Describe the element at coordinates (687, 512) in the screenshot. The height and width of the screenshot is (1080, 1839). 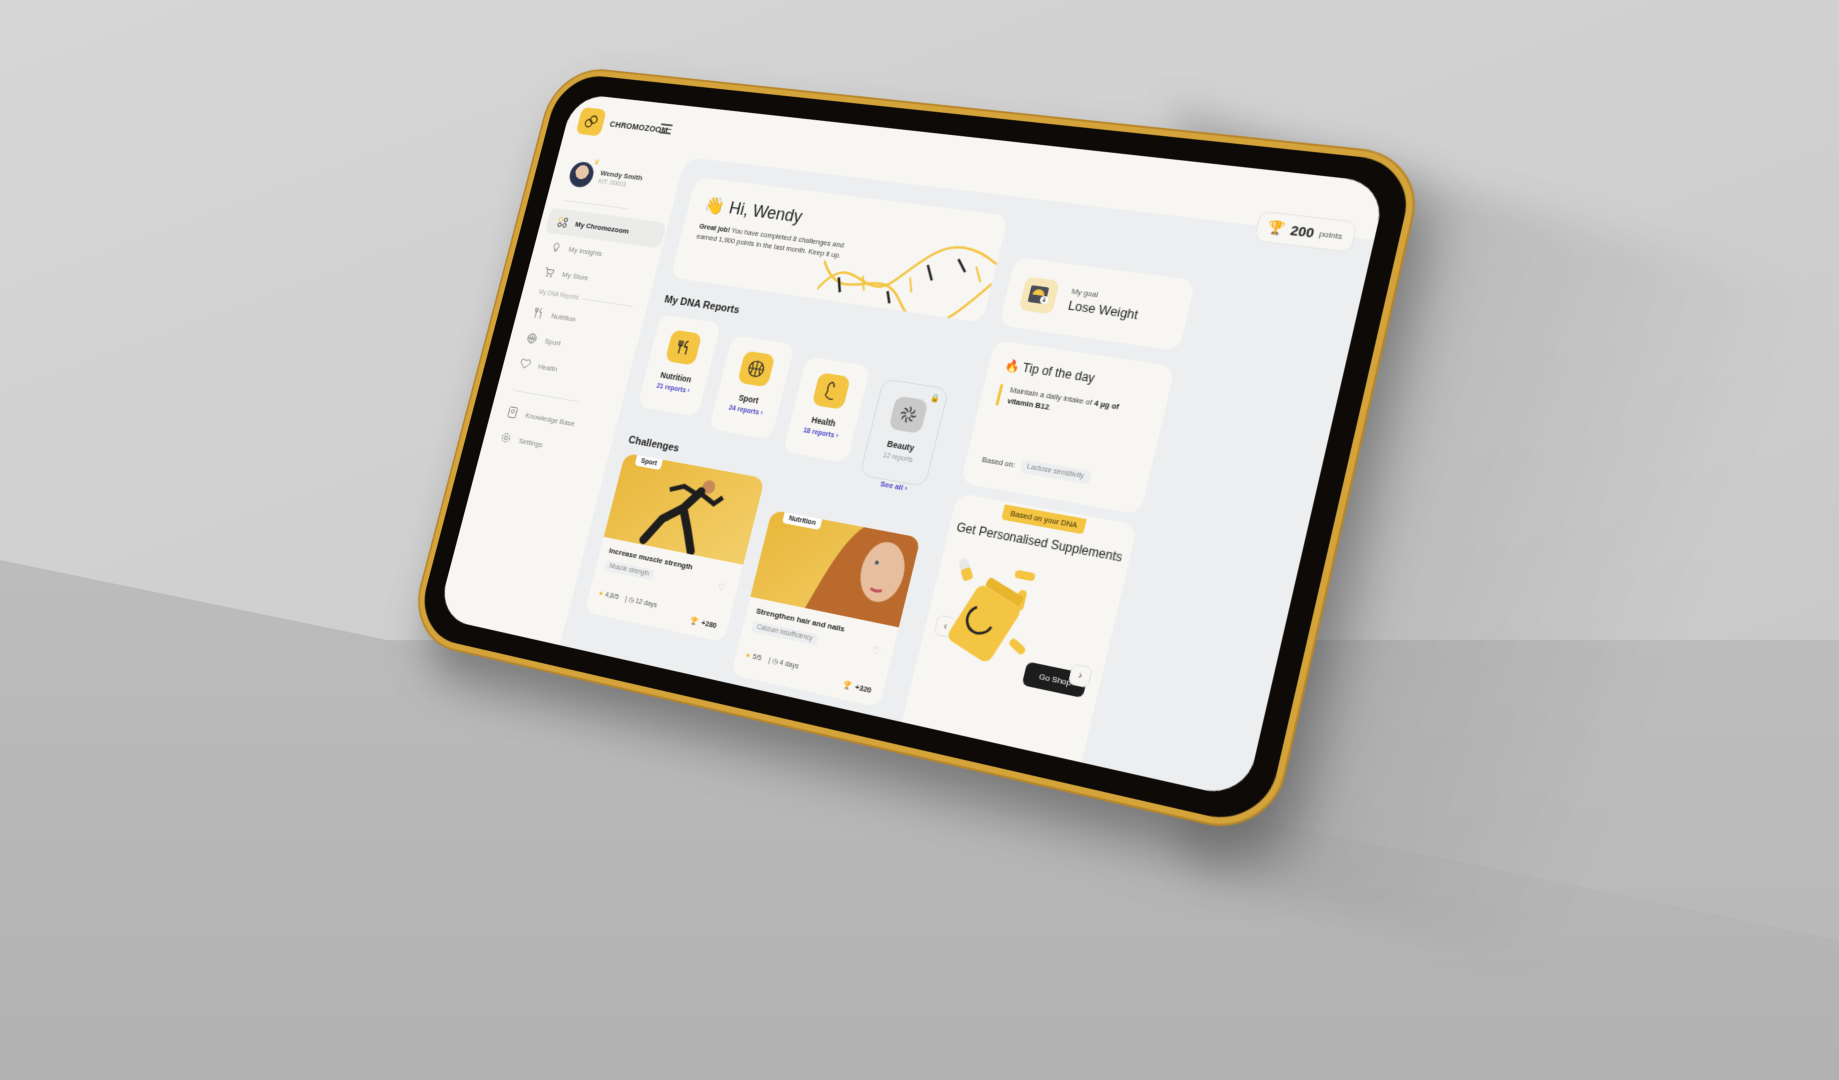
I see `runner-figure` at that location.